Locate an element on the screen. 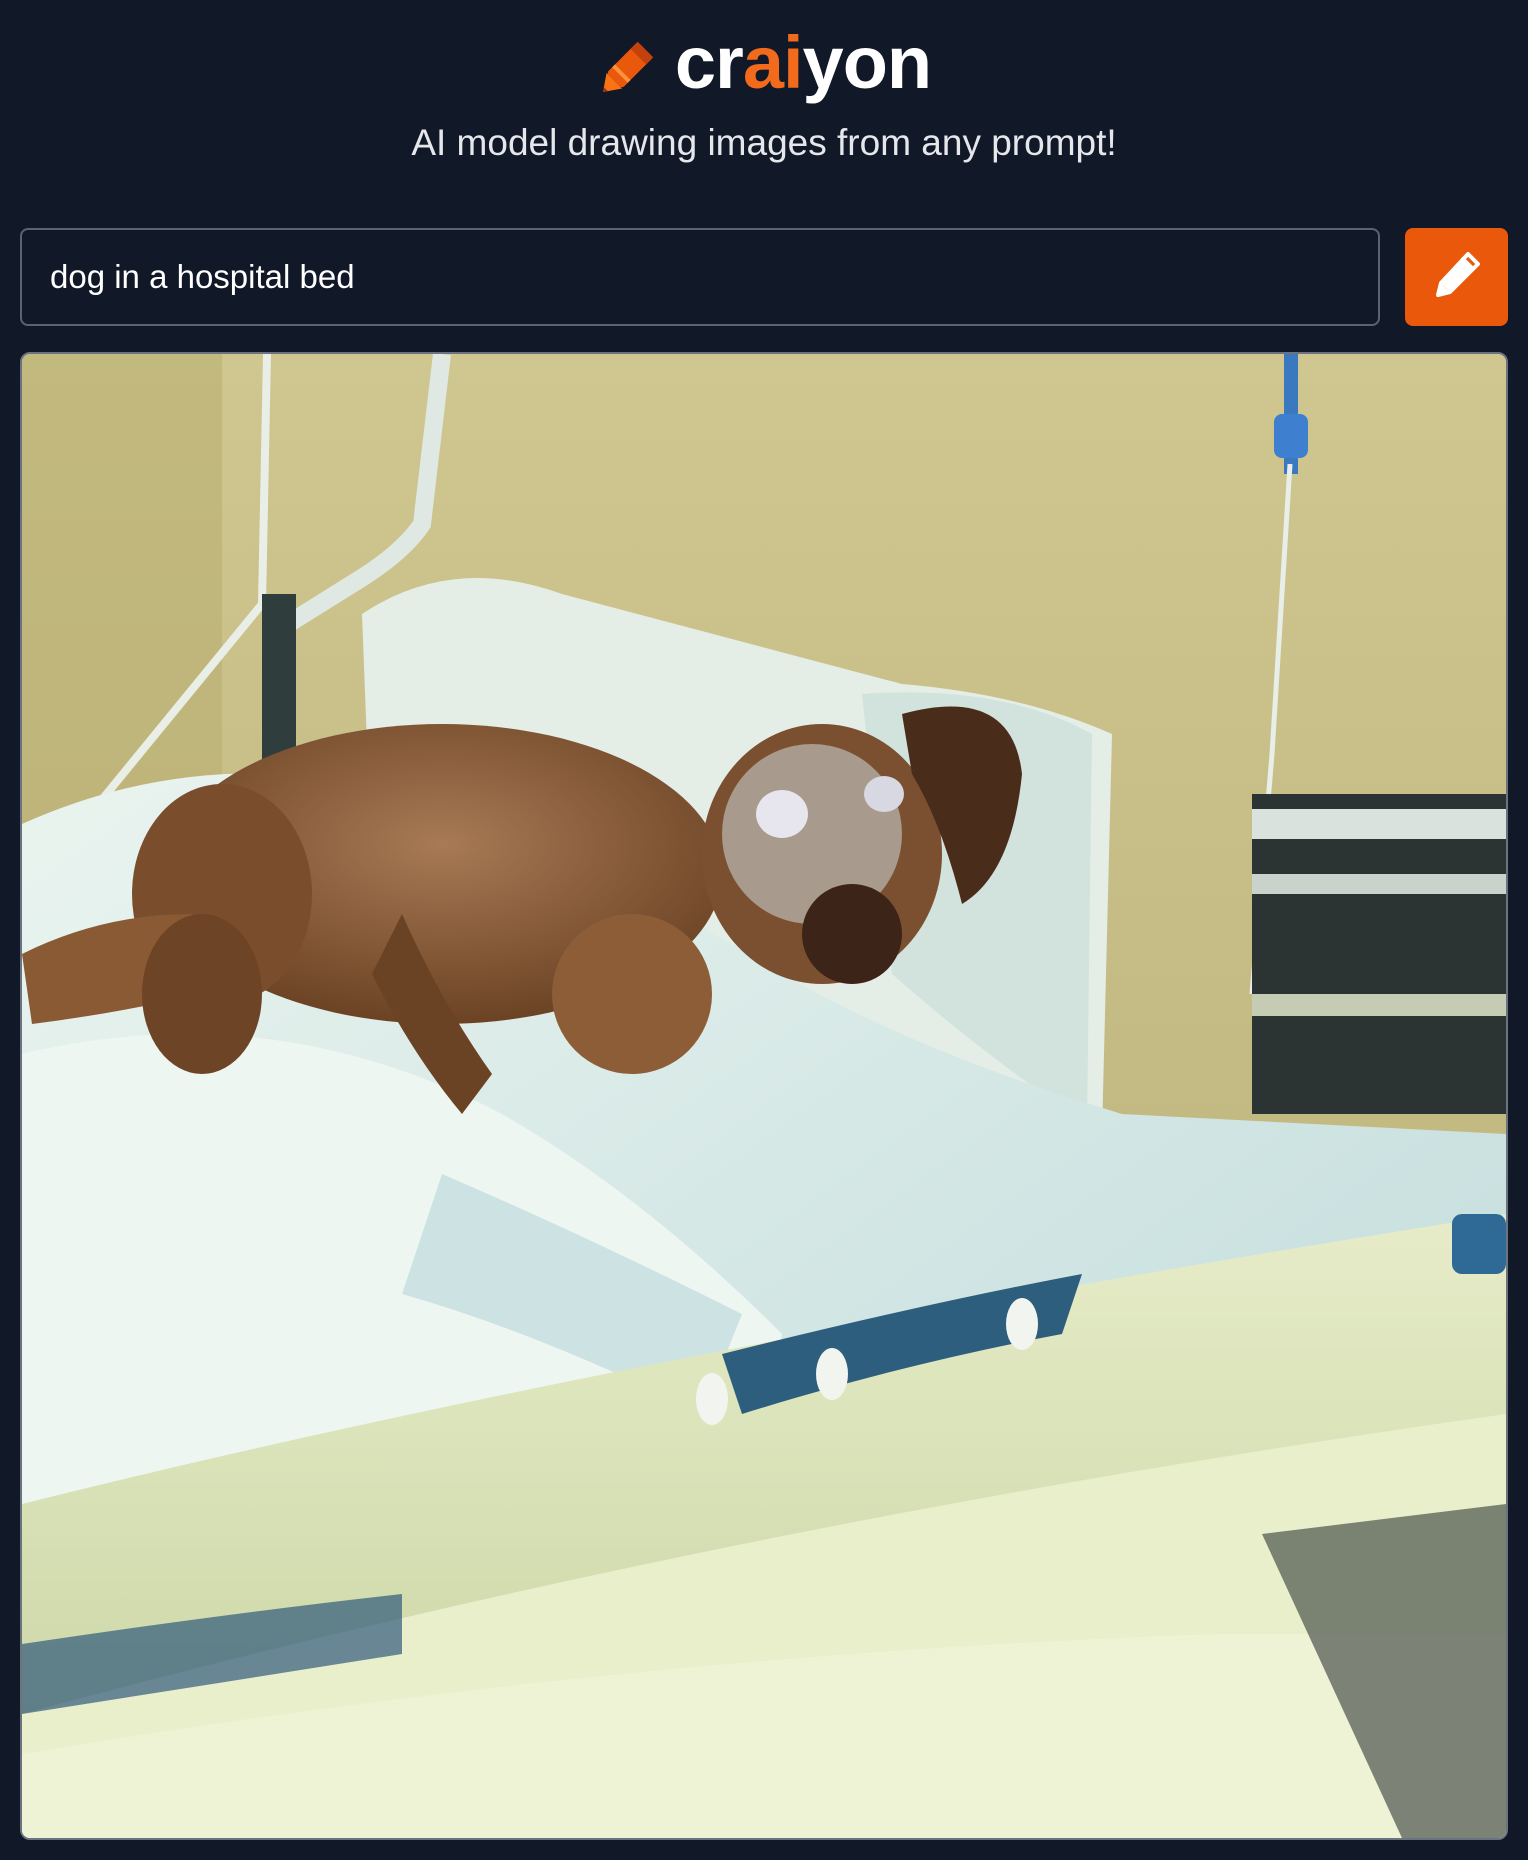 This screenshot has height=1860, width=1528. logo-suffix: yon is located at coordinates (867, 62).